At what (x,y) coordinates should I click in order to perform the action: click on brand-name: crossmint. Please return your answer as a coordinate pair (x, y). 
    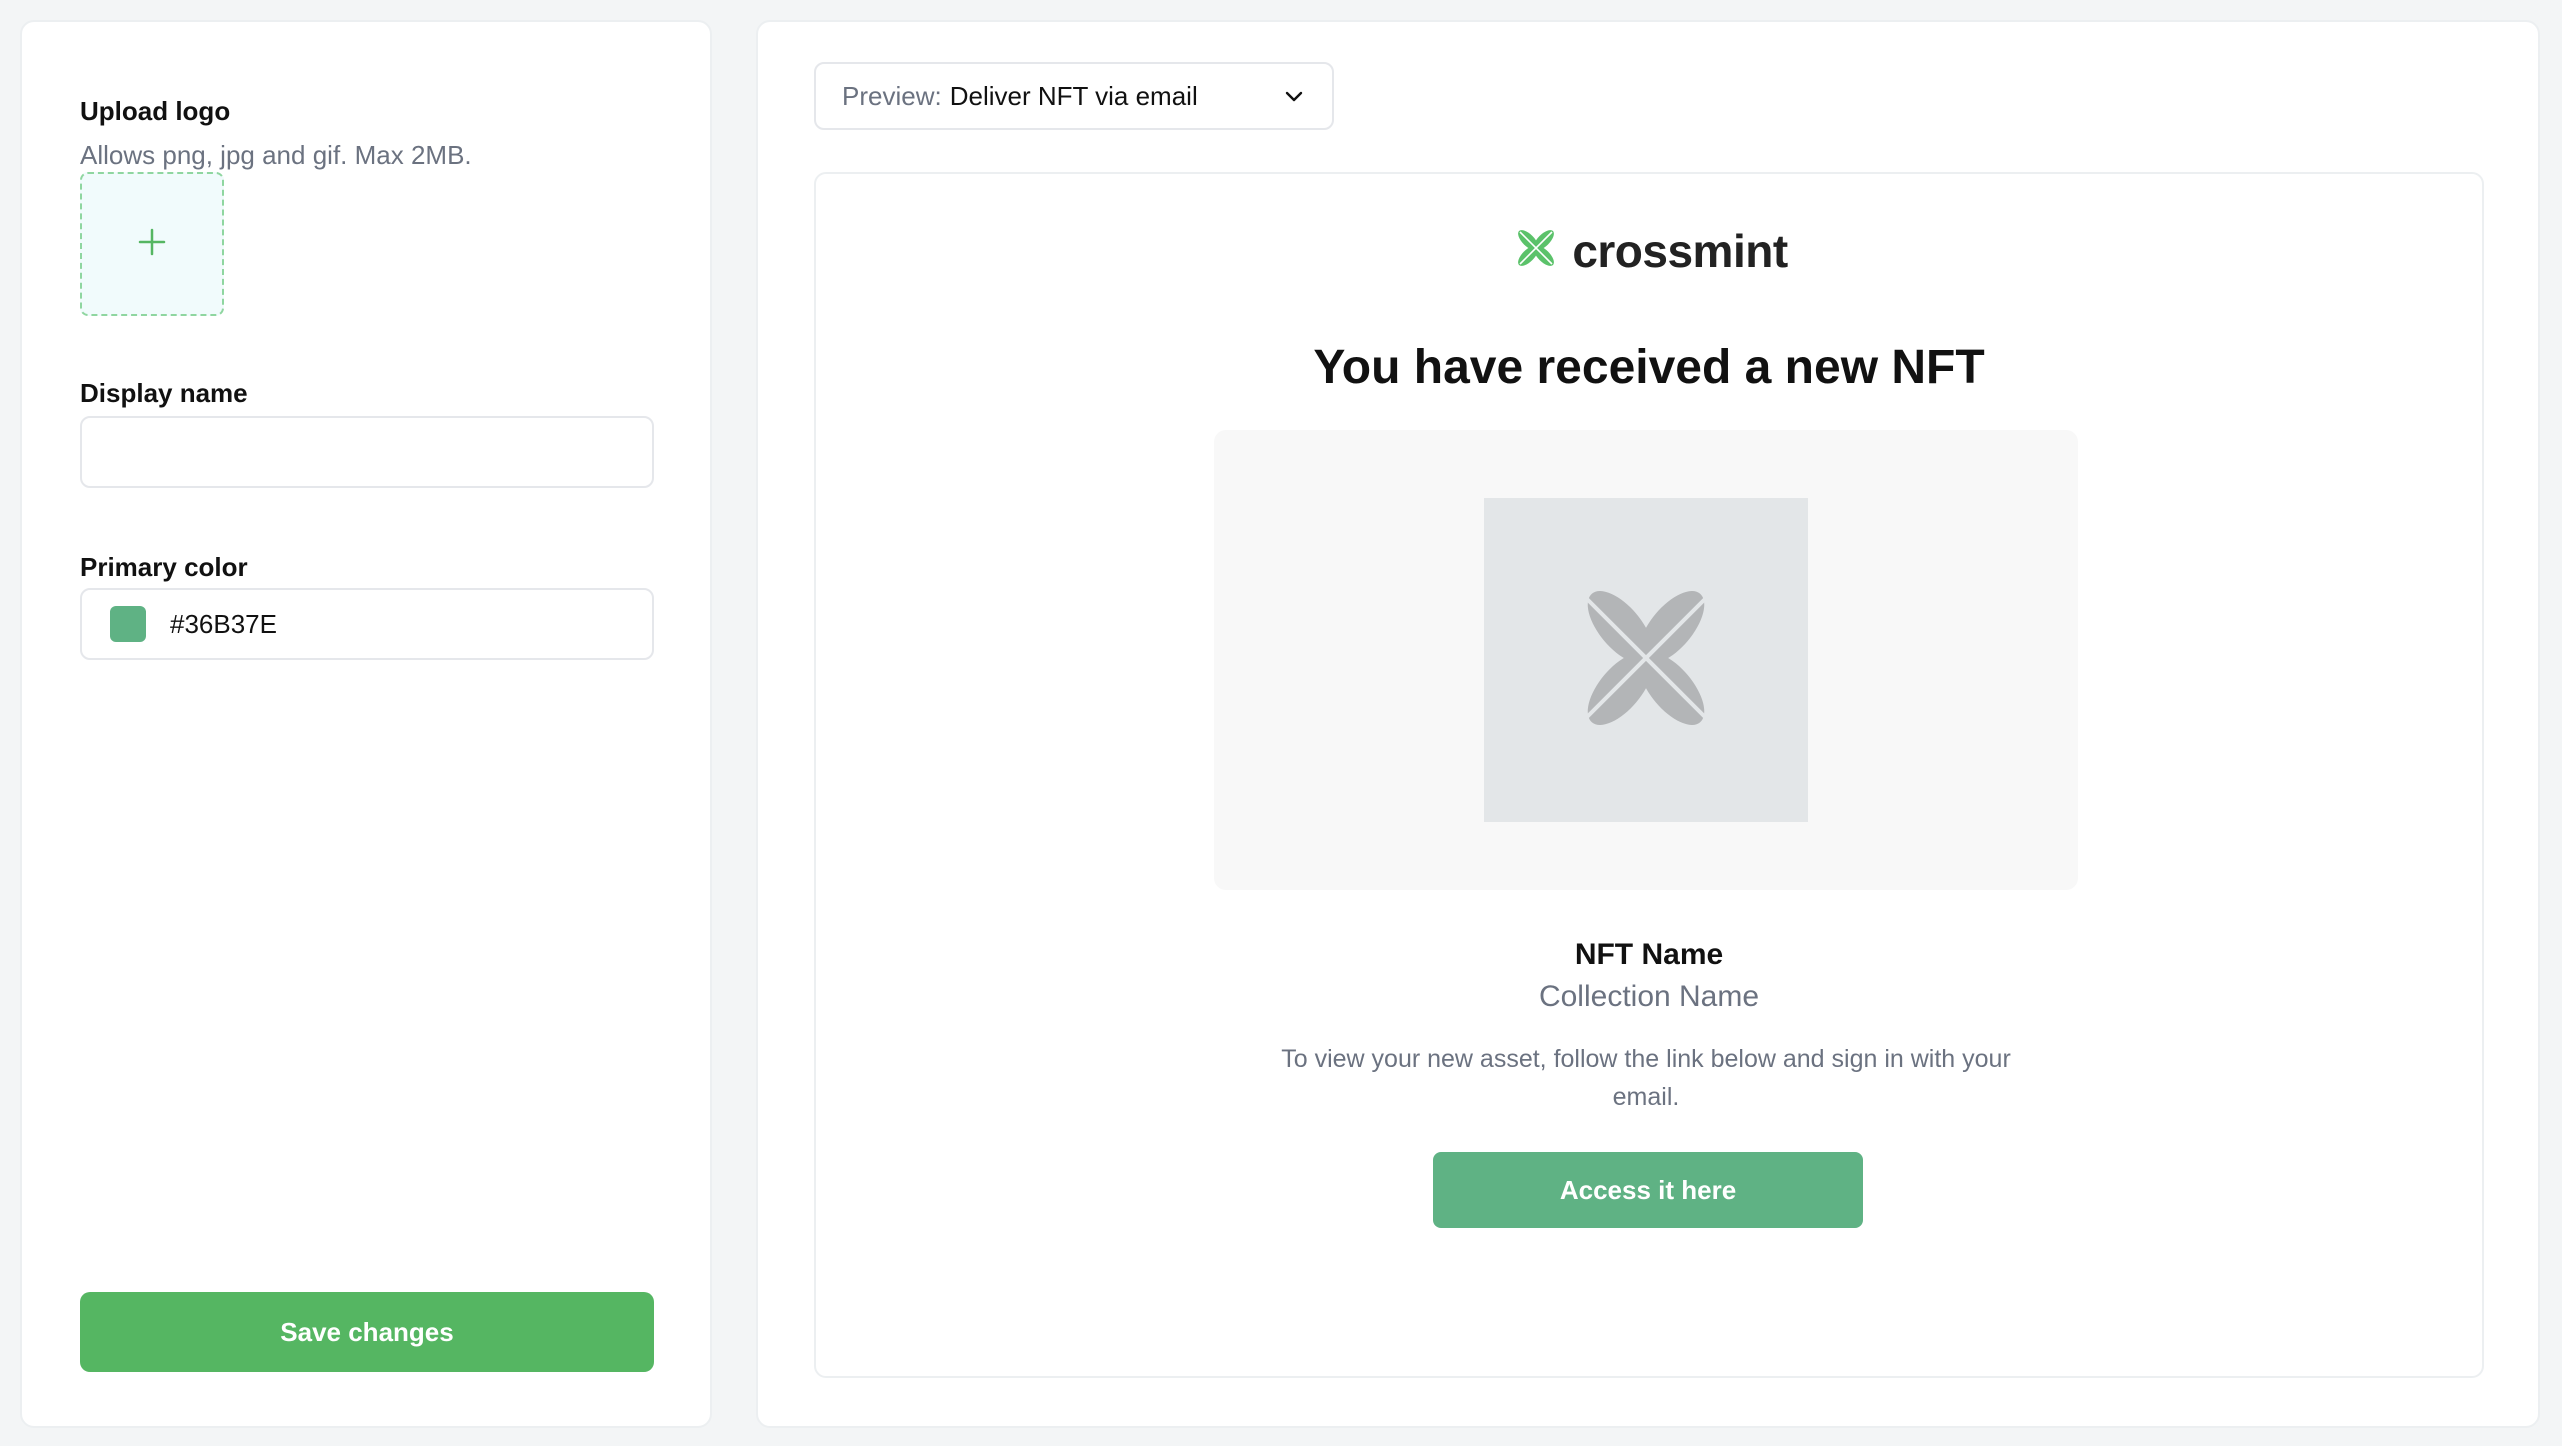
    Looking at the image, I should click on (1680, 250).